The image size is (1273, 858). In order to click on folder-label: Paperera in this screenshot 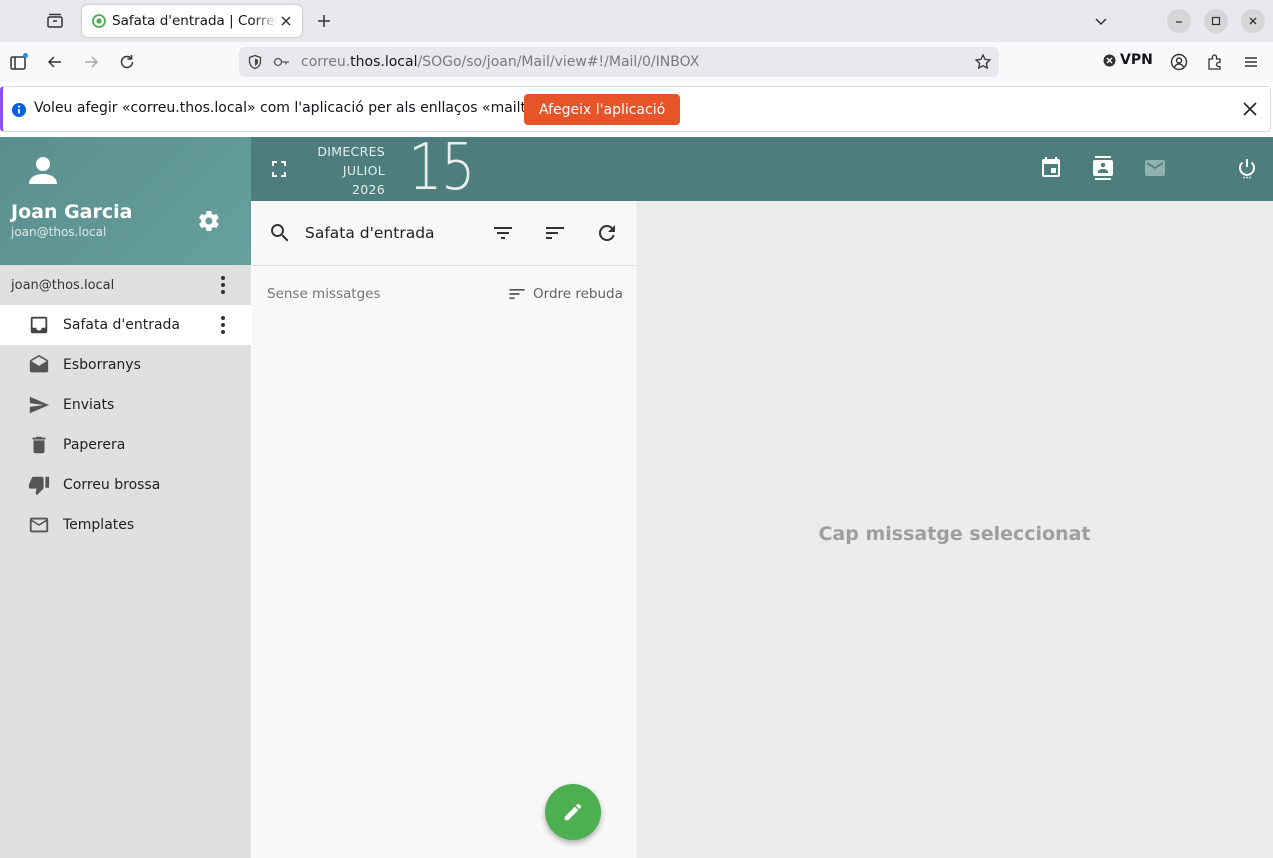, I will do `click(94, 445)`.